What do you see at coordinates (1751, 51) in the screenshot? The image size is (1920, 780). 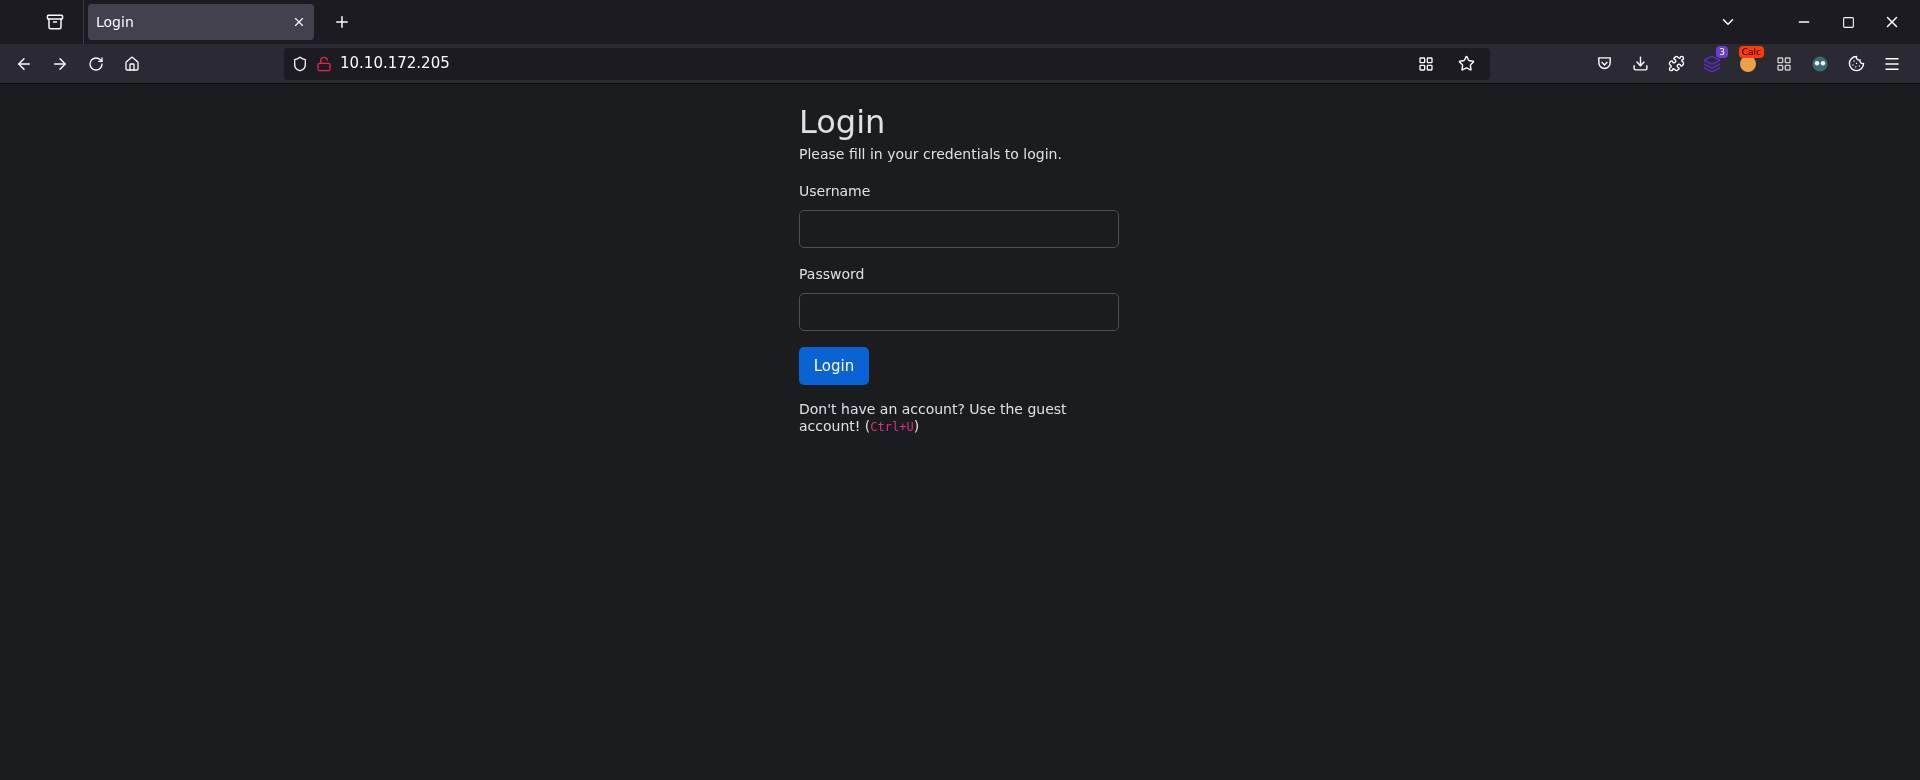 I see `extension-badge: Calc` at bounding box center [1751, 51].